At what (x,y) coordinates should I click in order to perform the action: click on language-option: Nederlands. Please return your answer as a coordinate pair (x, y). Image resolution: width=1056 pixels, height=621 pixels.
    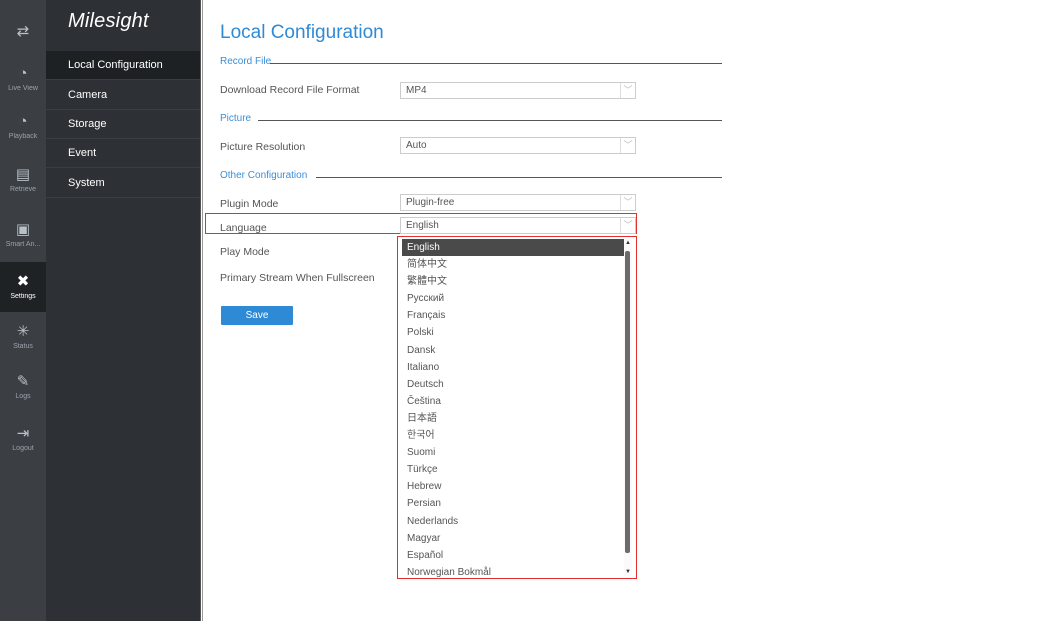
    Looking at the image, I should click on (515, 521).